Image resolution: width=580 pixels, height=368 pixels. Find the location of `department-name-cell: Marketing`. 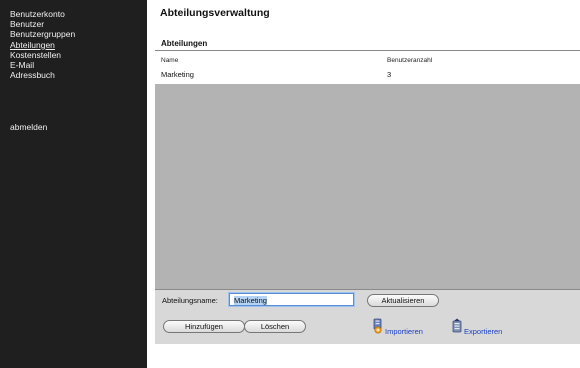

department-name-cell: Marketing is located at coordinates (177, 74).